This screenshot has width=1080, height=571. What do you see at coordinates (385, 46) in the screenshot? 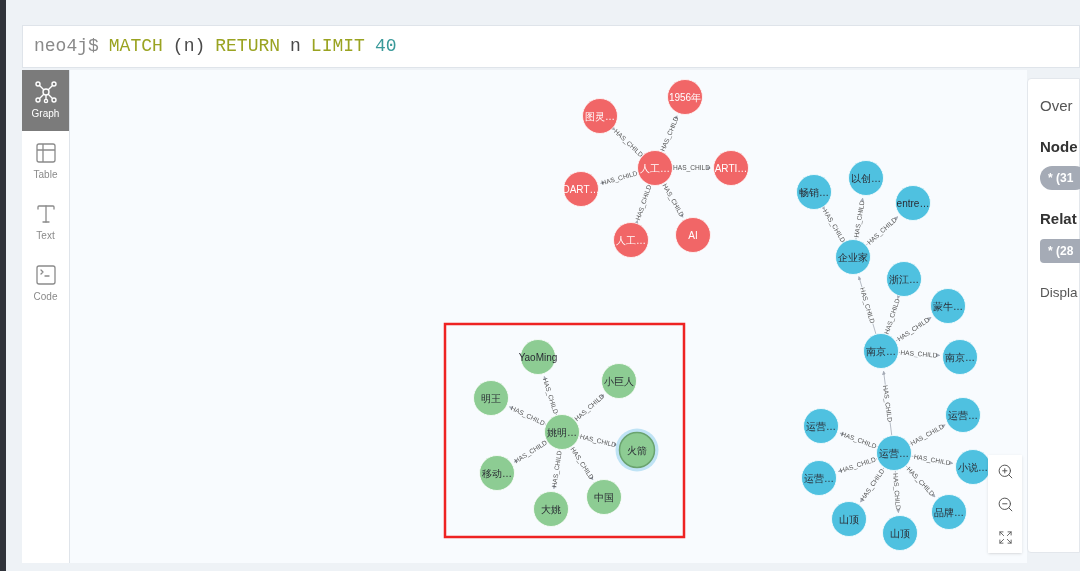
I see `query-token: 40` at bounding box center [385, 46].